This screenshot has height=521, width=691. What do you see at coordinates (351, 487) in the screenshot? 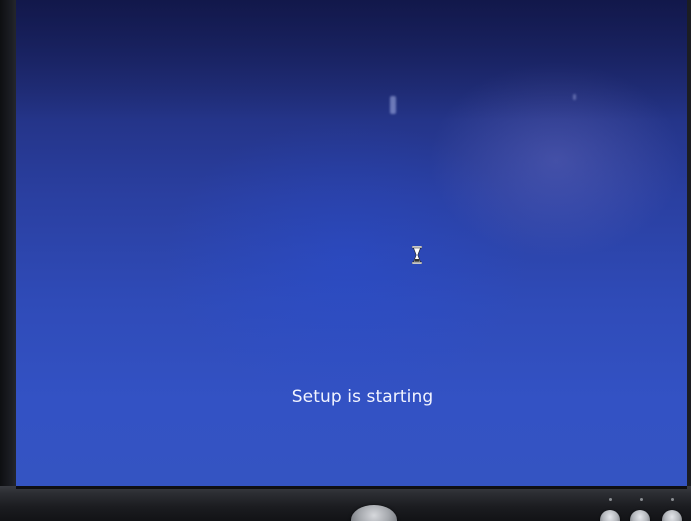
I see `monitor-bezel-edge` at bounding box center [351, 487].